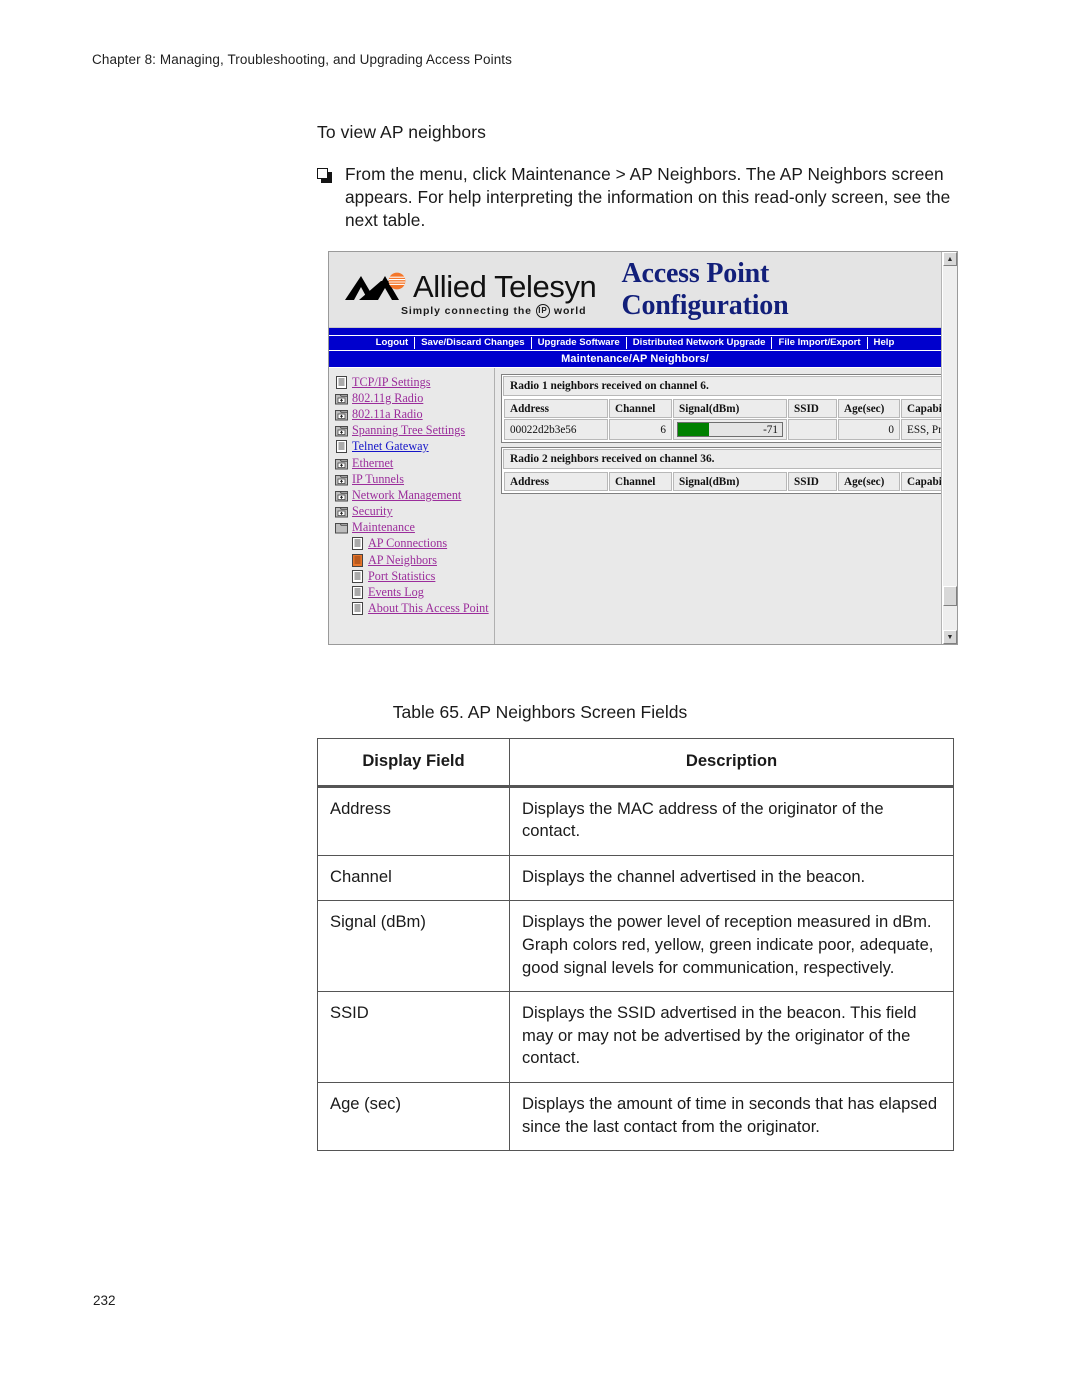 The width and height of the screenshot is (1080, 1397). What do you see at coordinates (413, 946) in the screenshot?
I see `cell-display-field: Signal (dBm)` at bounding box center [413, 946].